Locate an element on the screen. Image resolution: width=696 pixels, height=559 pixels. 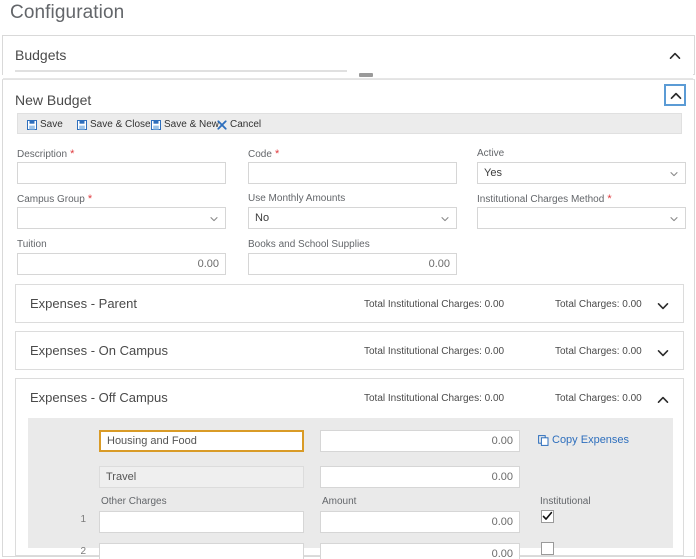
page-title: Configuration is located at coordinates (67, 12).